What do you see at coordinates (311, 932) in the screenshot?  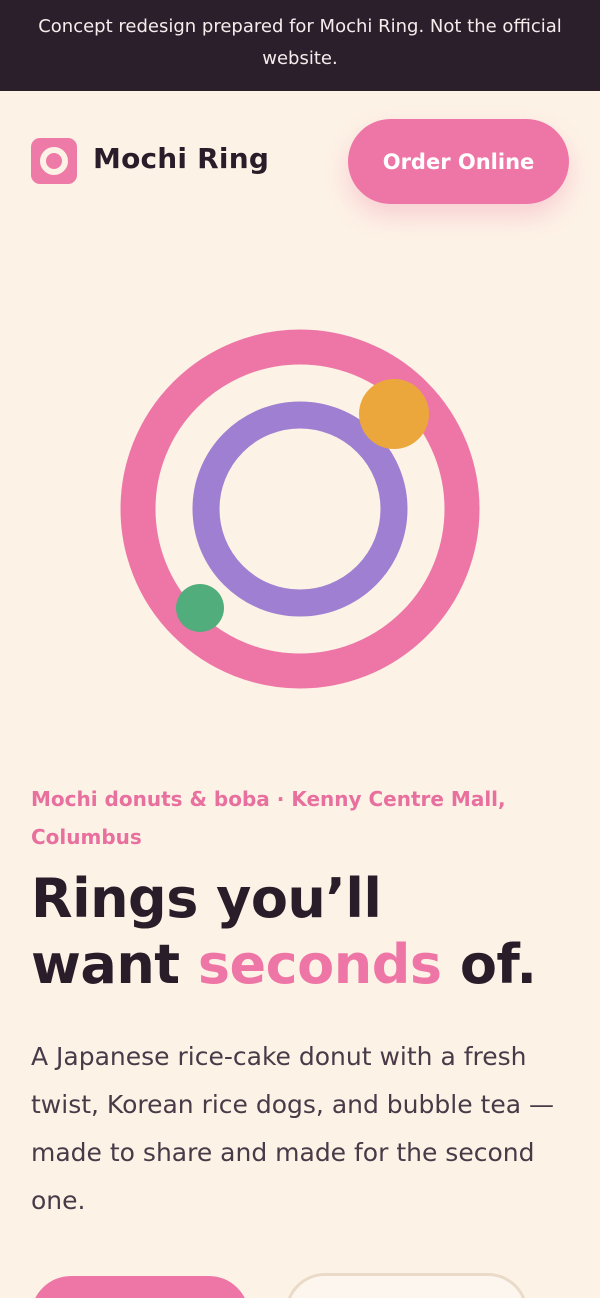 I see `hero-headline: Rings you’ll want seconds of.` at bounding box center [311, 932].